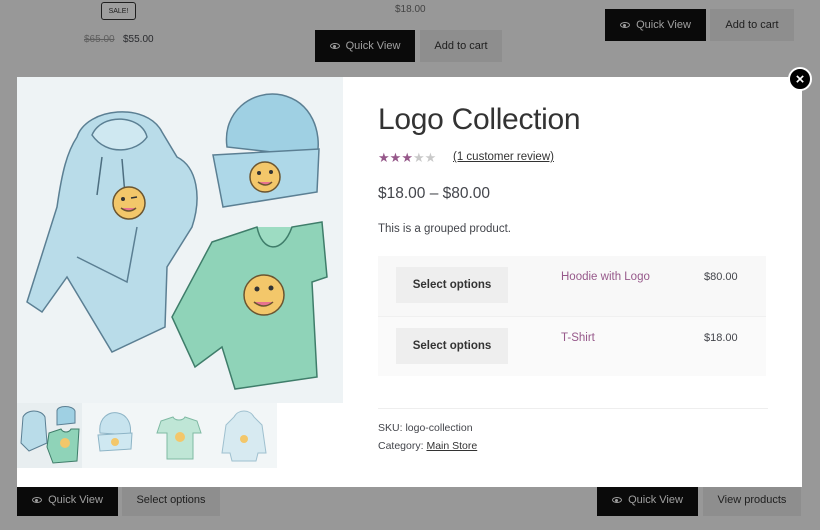  Describe the element at coordinates (578, 338) in the screenshot. I see `grouped-product-link: T-Shirt` at that location.